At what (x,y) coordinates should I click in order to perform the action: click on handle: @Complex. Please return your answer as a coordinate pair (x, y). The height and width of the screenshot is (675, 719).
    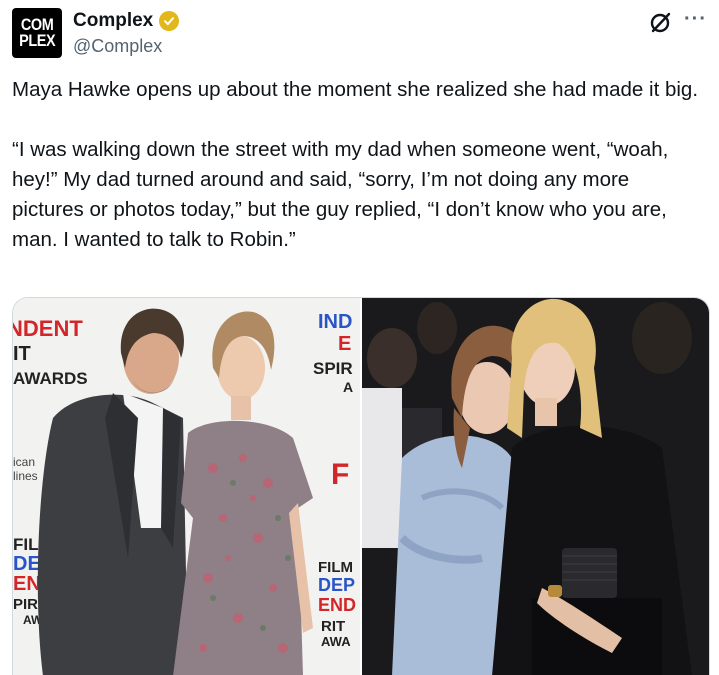
    Looking at the image, I should click on (117, 46).